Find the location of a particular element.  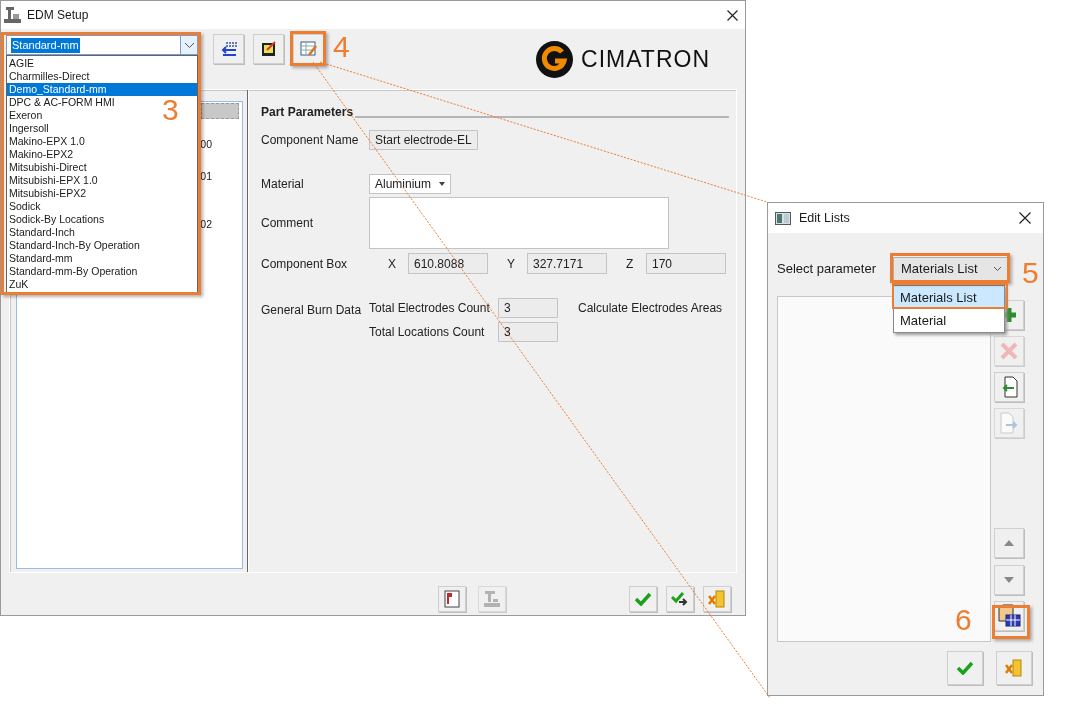

comment-field is located at coordinates (519, 223).